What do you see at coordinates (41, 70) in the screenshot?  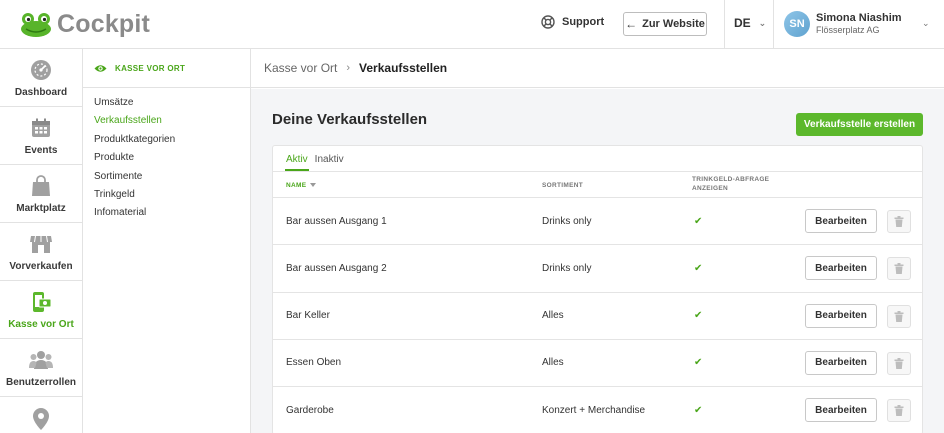 I see `dashboard-icon` at bounding box center [41, 70].